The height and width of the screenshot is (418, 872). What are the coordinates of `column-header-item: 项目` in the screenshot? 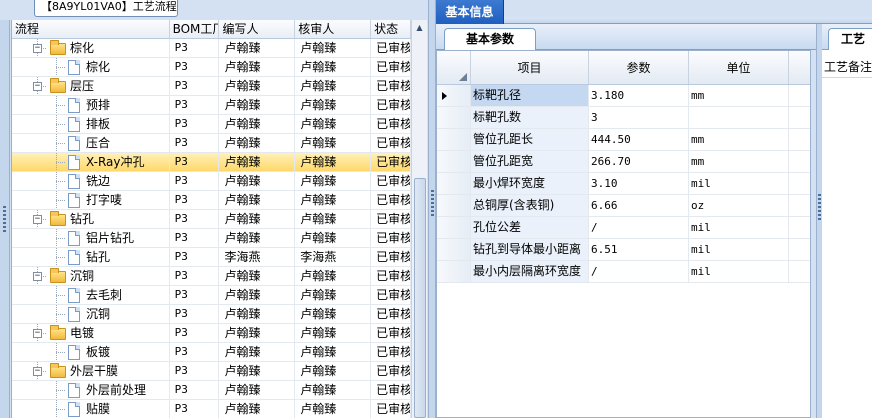 It's located at (530, 67).